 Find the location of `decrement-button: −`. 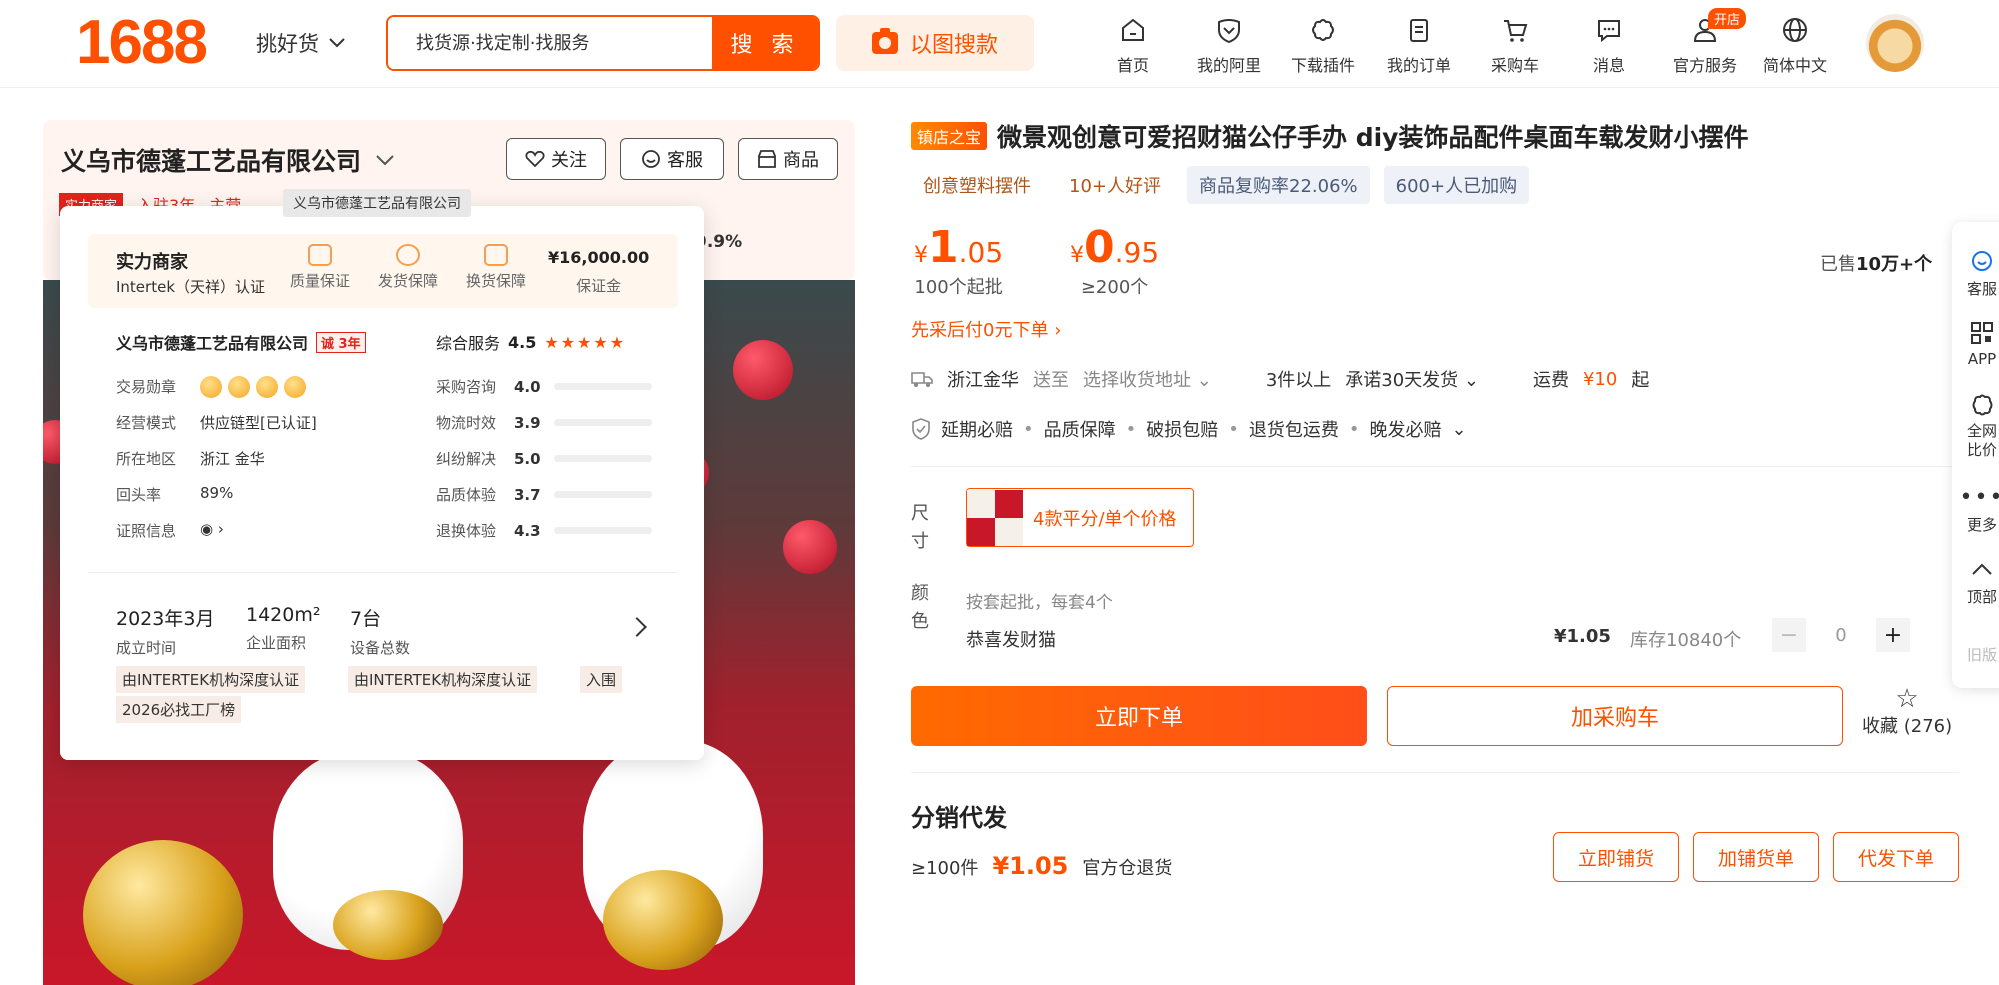

decrement-button: − is located at coordinates (1789, 635).